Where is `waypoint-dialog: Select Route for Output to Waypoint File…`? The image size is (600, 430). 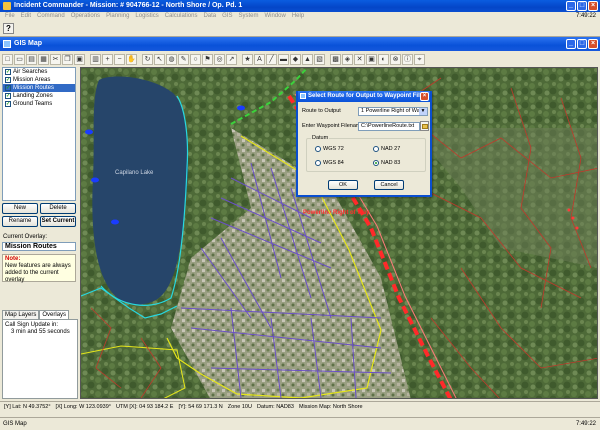 waypoint-dialog: Select Route for Output to Waypoint File… is located at coordinates (364, 144).